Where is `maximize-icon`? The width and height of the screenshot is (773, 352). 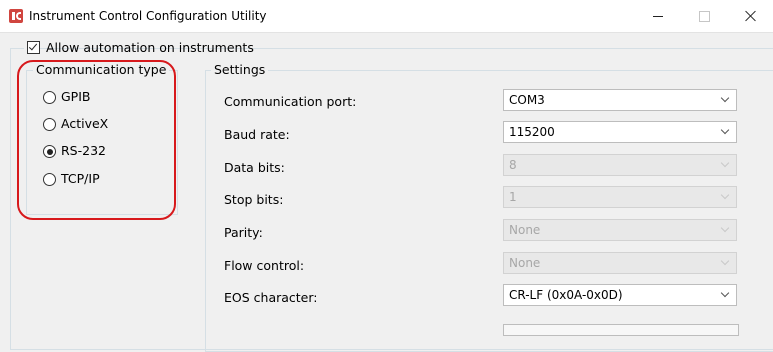 maximize-icon is located at coordinates (704, 16).